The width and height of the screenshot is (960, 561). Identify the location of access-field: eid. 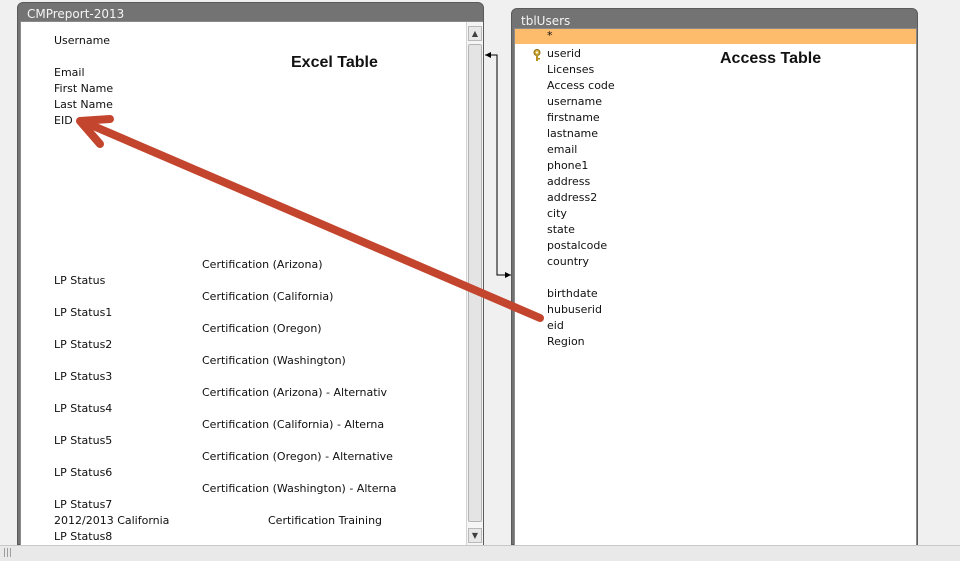
(555, 326).